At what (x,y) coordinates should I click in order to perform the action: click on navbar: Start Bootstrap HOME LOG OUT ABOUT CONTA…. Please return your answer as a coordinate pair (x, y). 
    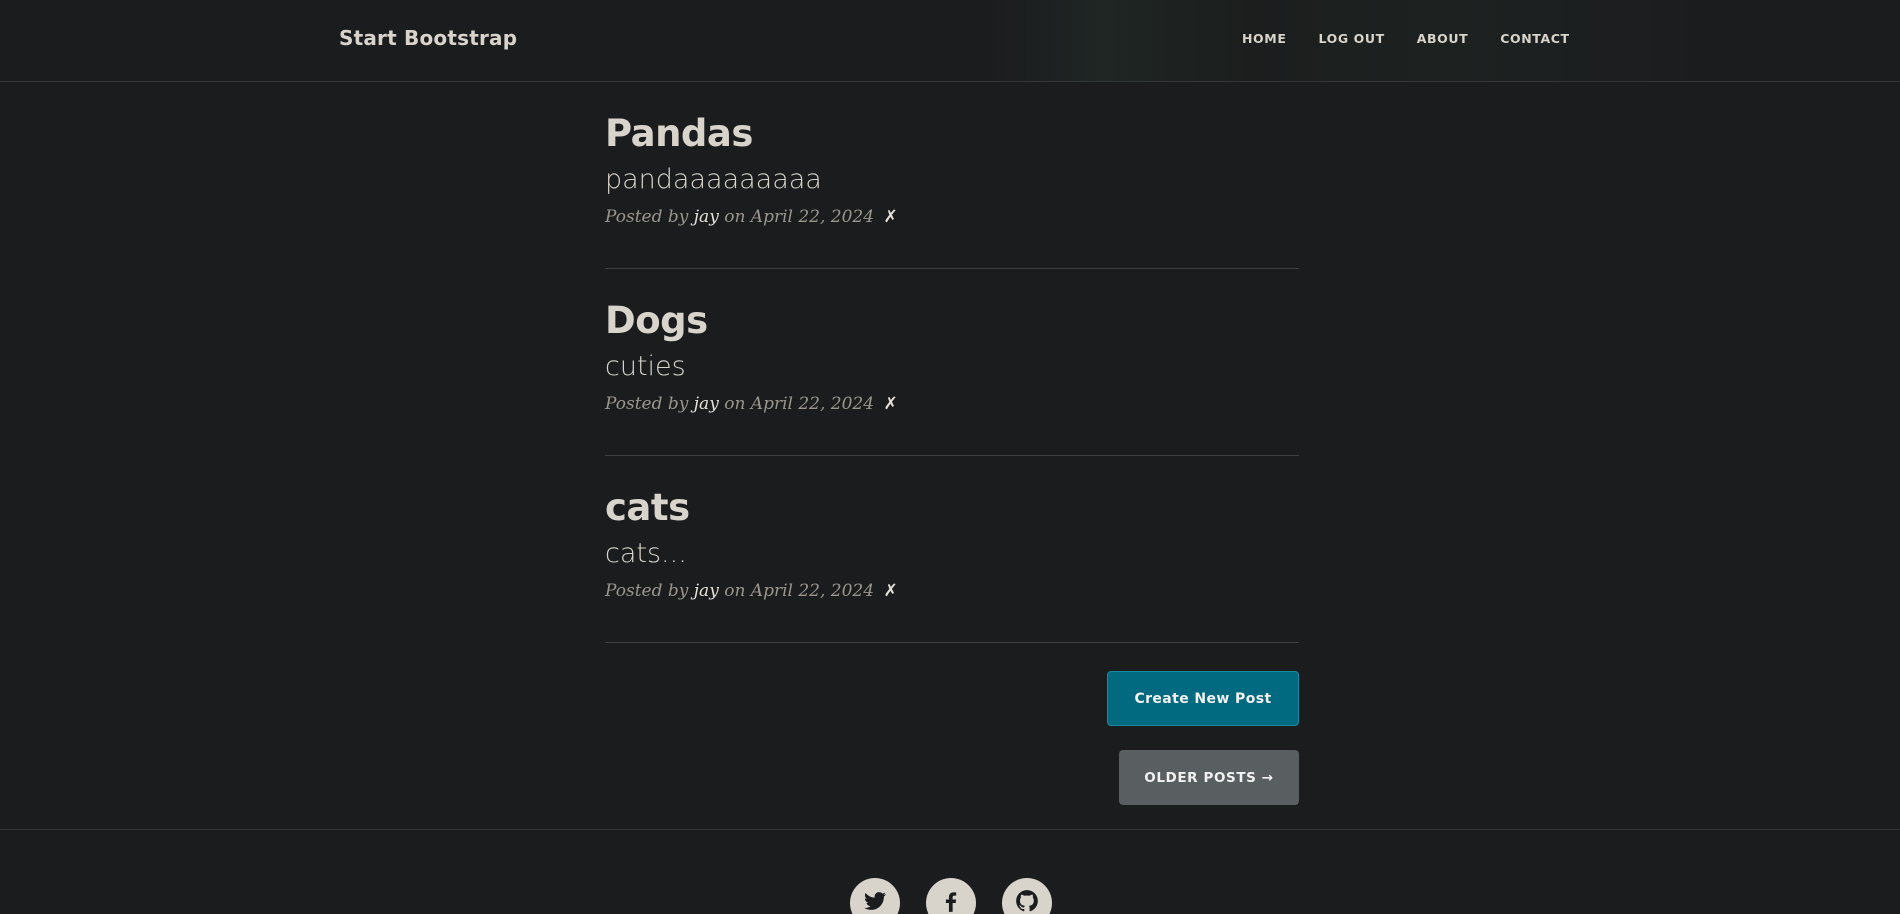
    Looking at the image, I should click on (950, 41).